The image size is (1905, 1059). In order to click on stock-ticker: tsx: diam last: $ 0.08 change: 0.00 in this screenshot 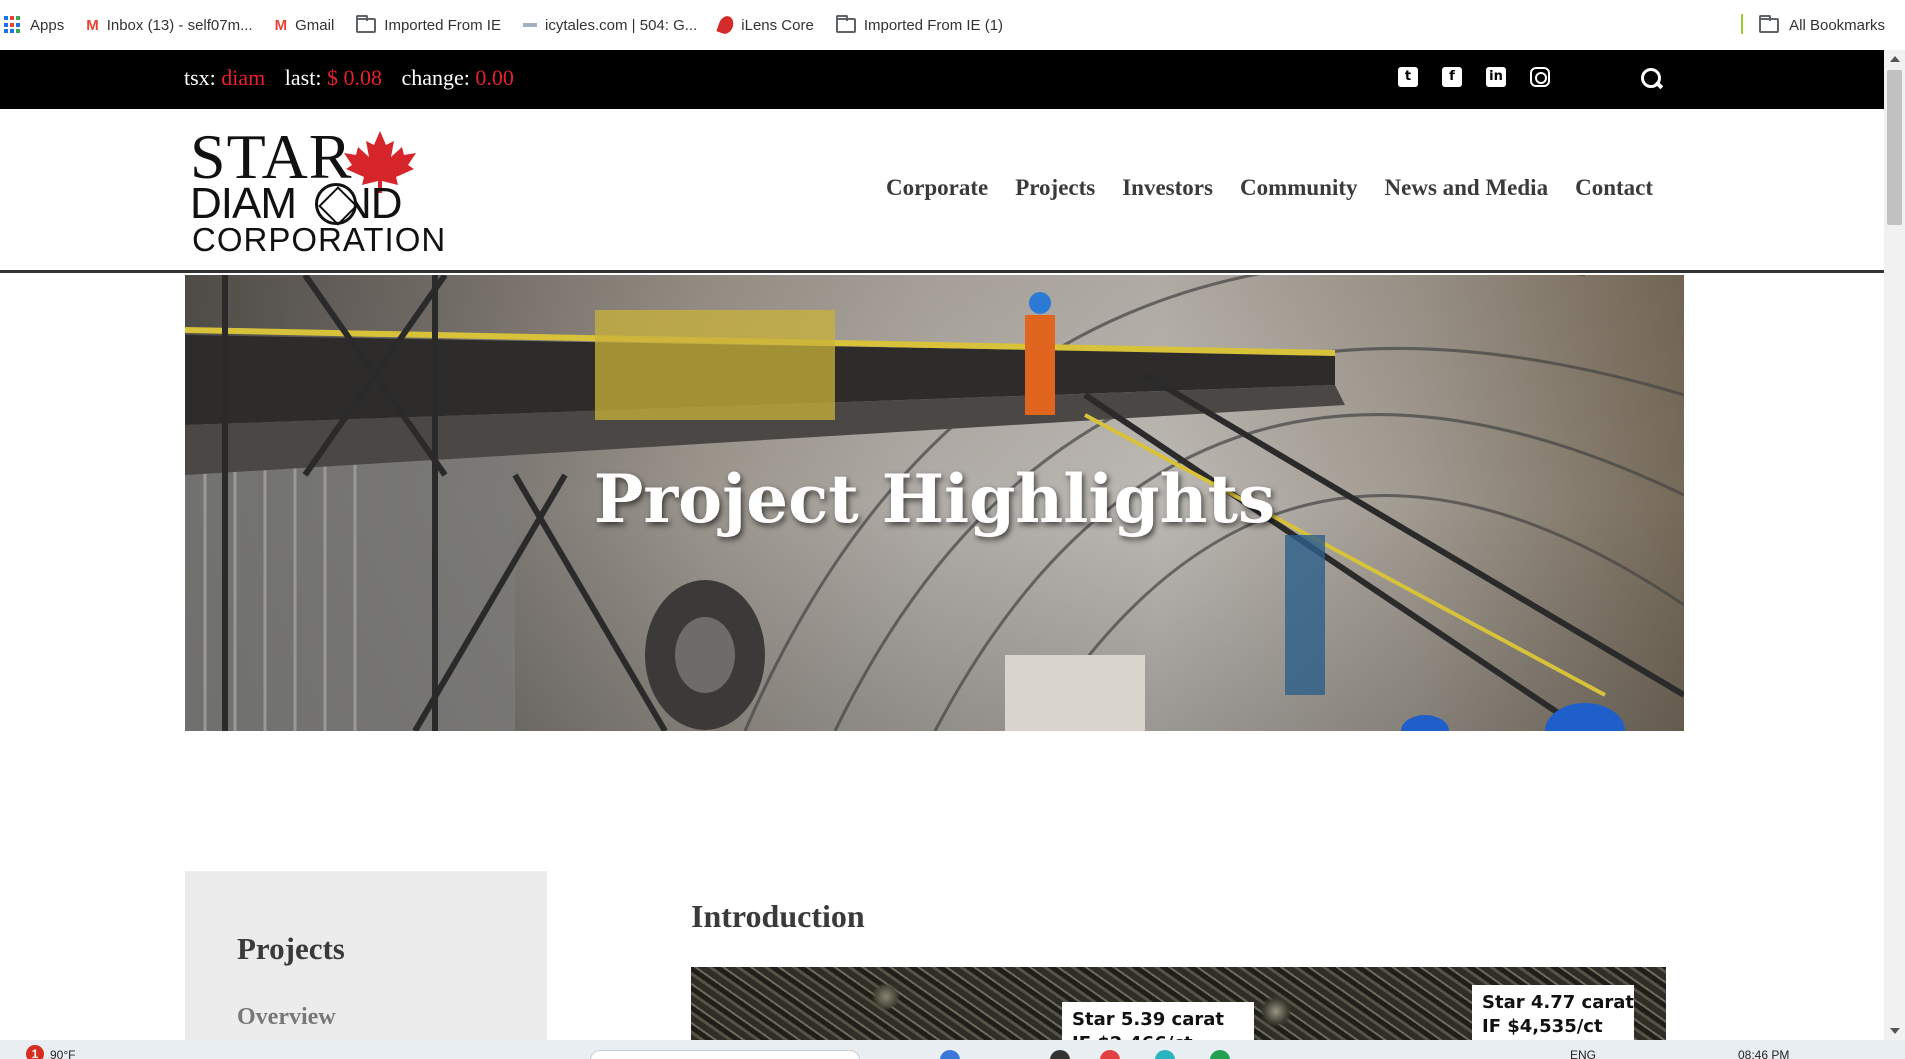, I will do `click(349, 78)`.